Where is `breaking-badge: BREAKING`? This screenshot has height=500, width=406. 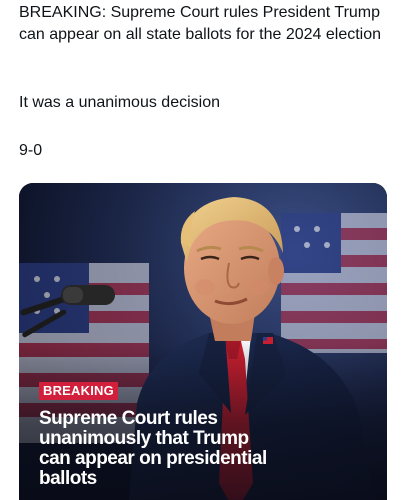
breaking-badge: BREAKING is located at coordinates (78, 391).